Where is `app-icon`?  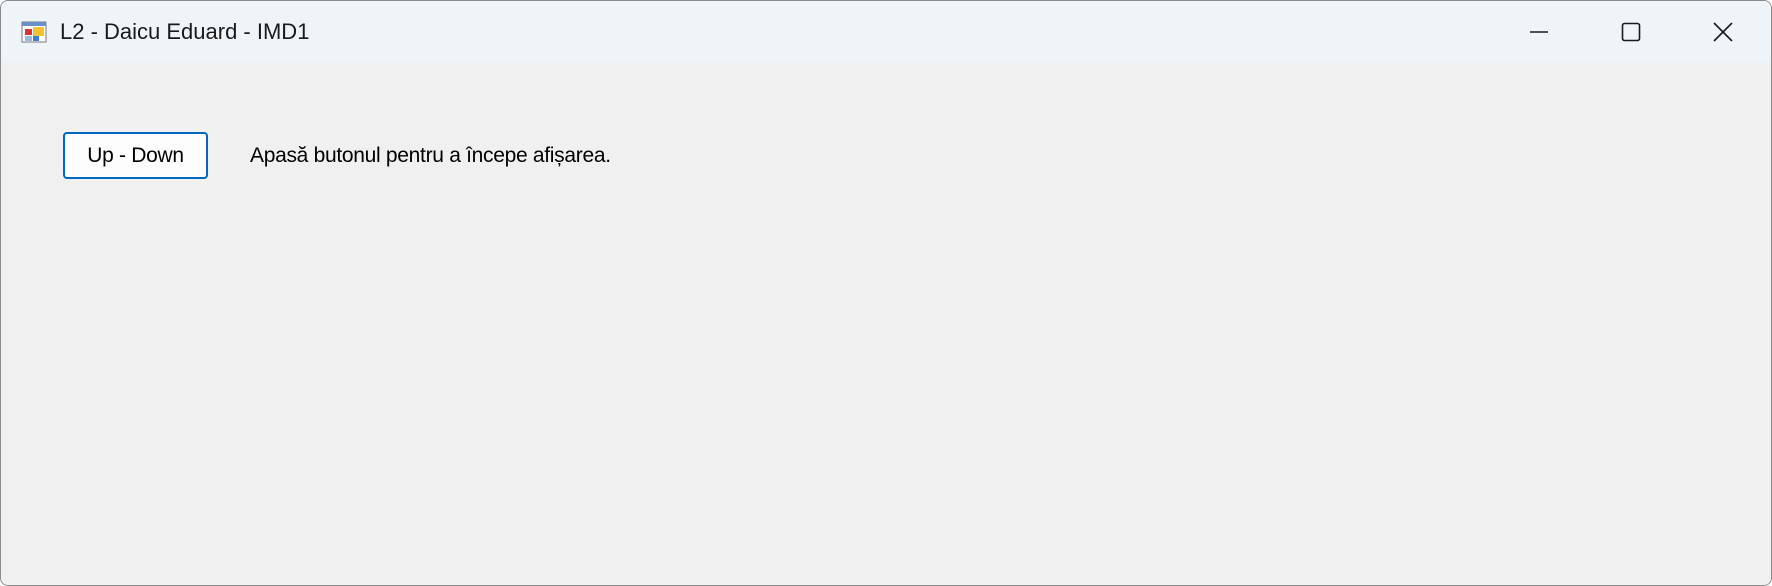
app-icon is located at coordinates (34, 32).